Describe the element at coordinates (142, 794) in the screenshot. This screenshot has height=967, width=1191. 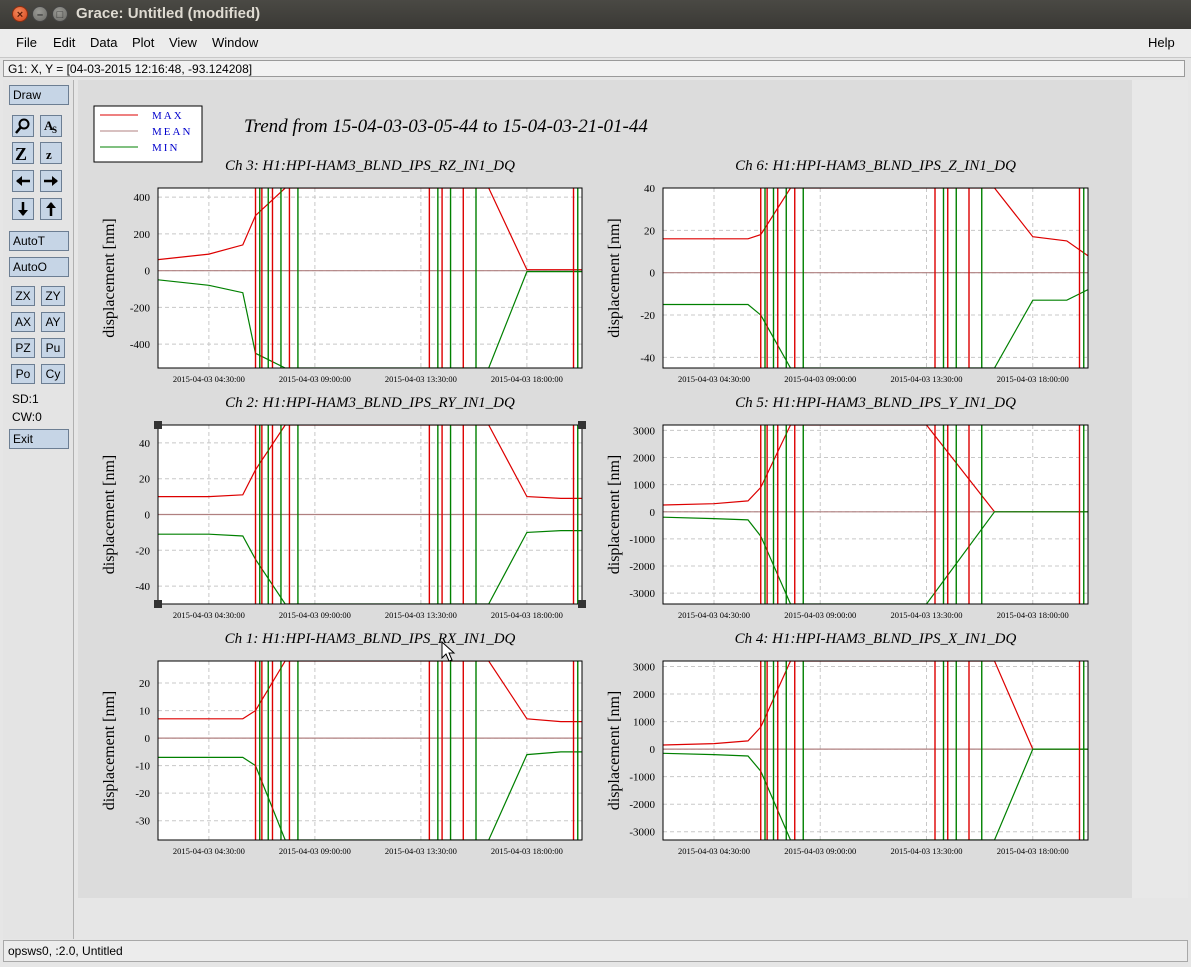
I see `y-tick-label: -20` at that location.